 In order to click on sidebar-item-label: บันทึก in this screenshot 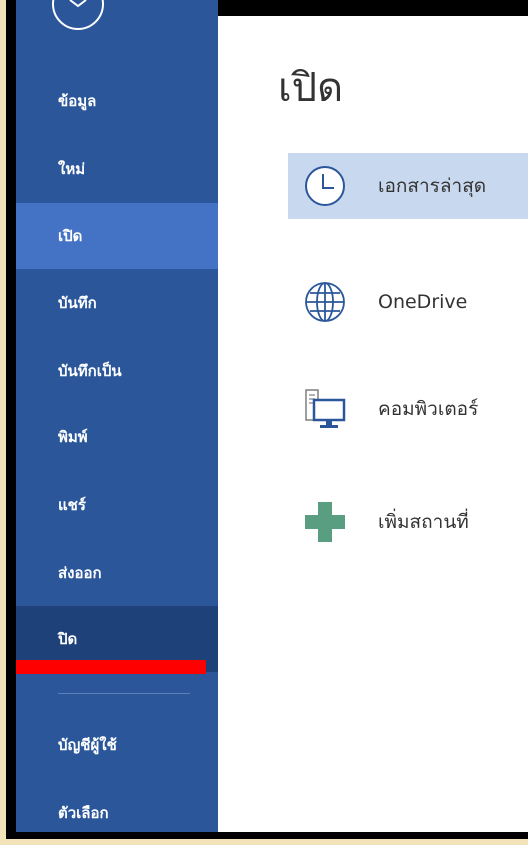, I will do `click(77, 303)`.